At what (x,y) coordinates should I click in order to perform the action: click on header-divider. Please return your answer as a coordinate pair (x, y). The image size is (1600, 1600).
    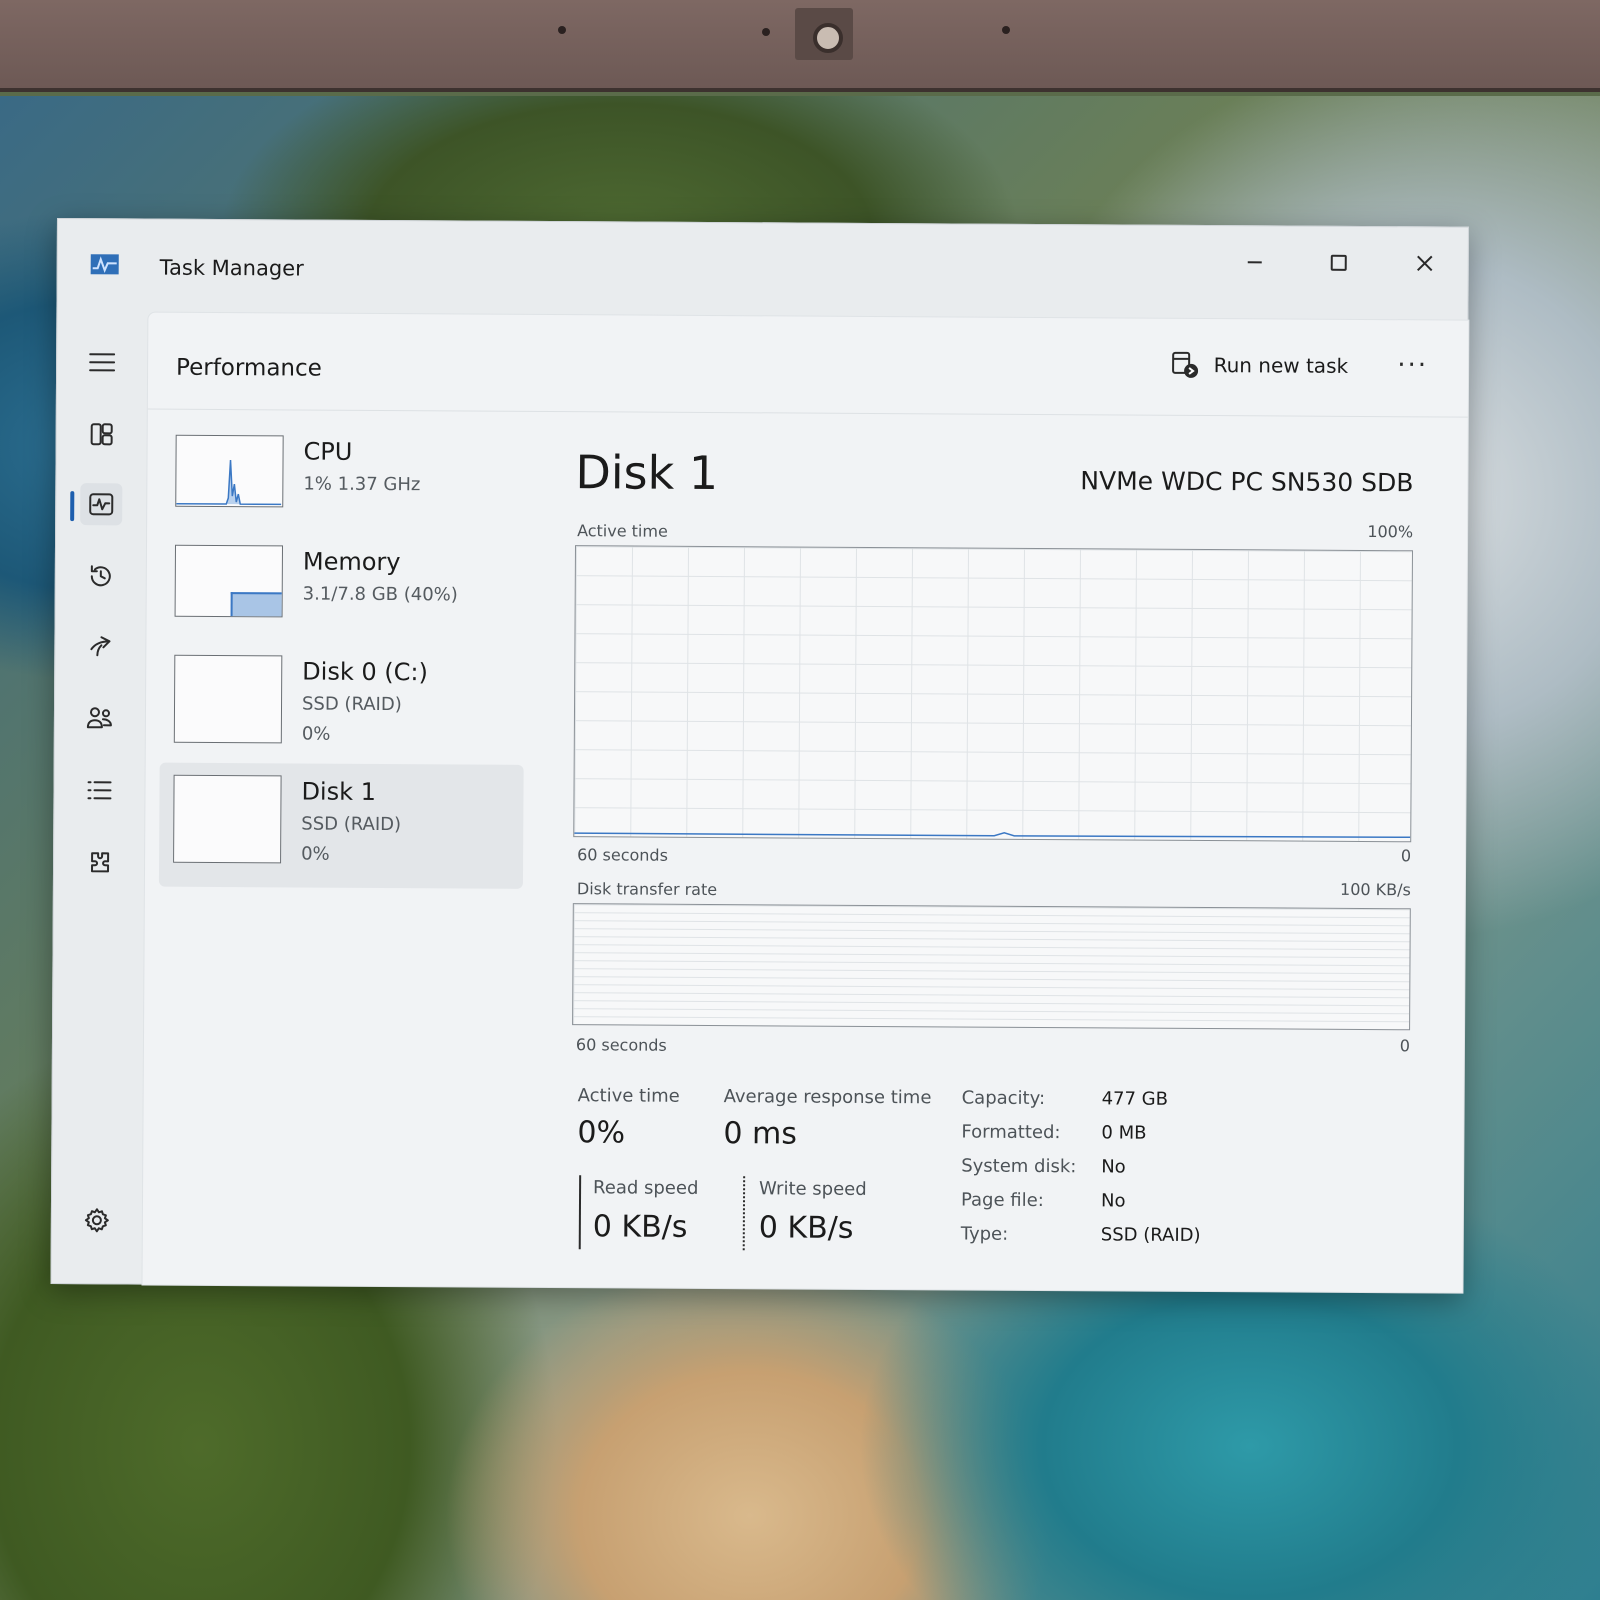
    Looking at the image, I should click on (807, 413).